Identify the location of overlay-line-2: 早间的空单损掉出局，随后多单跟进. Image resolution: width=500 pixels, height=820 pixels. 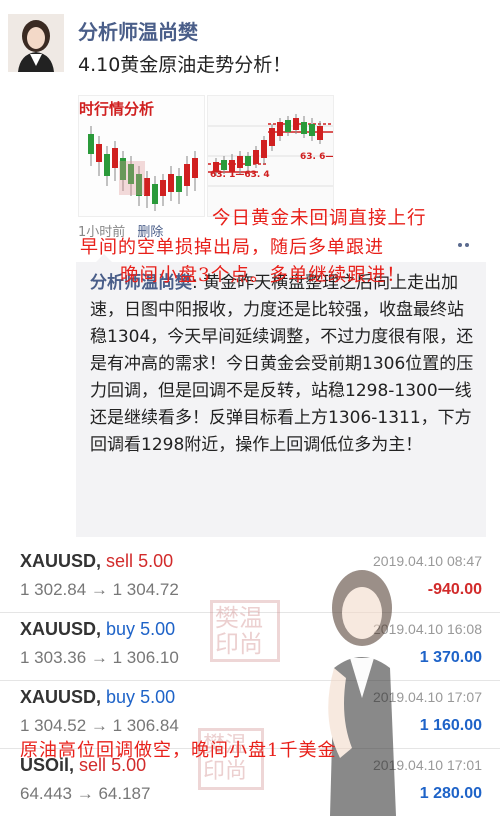
(232, 247).